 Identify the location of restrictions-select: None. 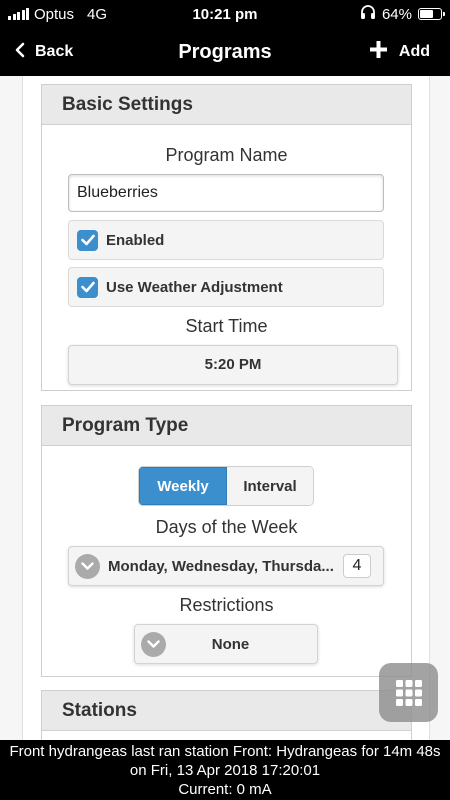
(226, 644).